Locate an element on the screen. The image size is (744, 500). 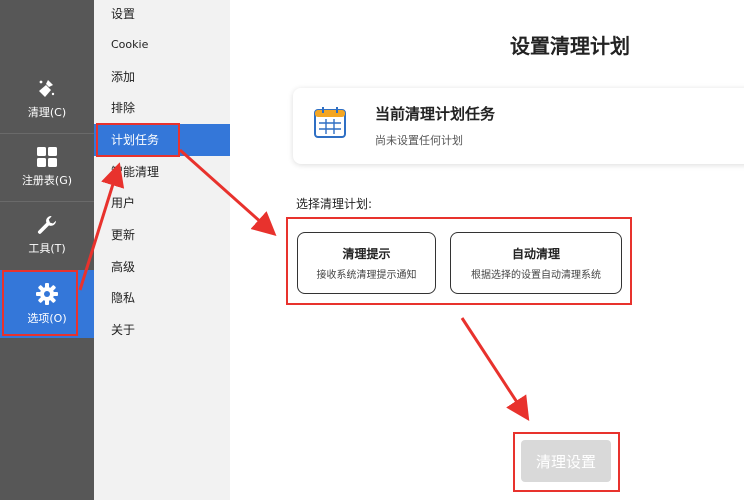
arrow-options-to-apply is located at coordinates (495, 369).